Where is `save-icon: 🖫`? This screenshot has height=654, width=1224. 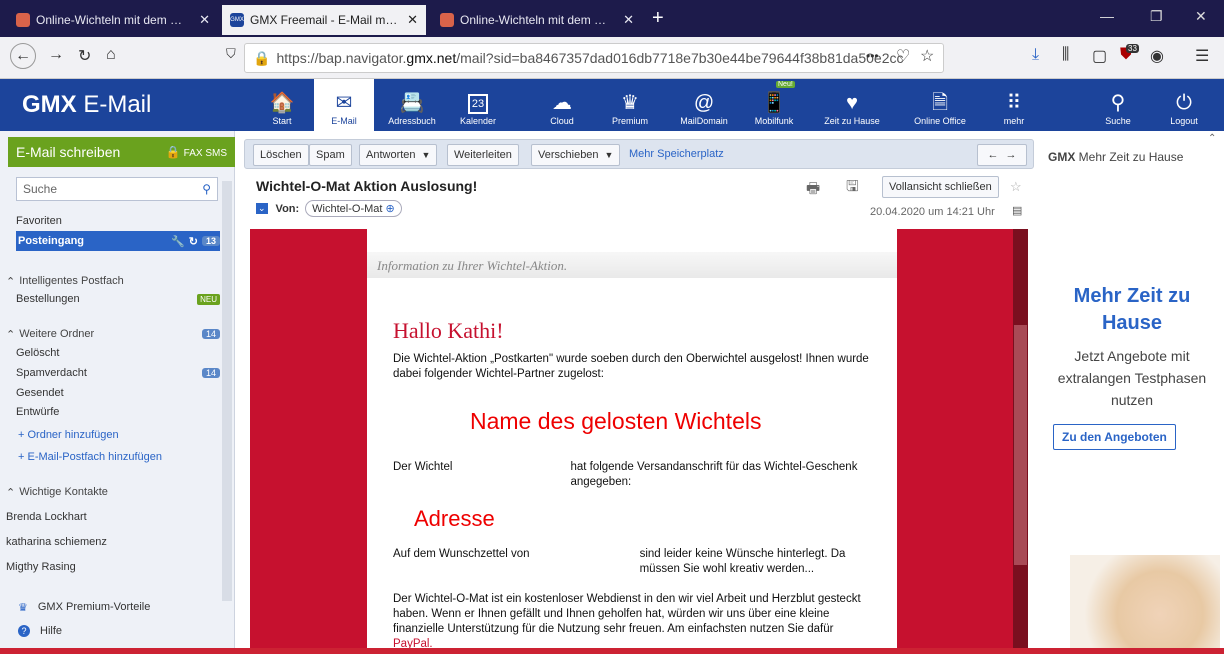 save-icon: 🖫 is located at coordinates (852, 188).